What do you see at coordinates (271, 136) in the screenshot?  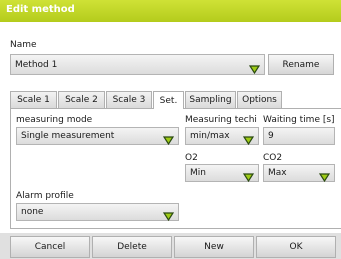 I see `waiting-time-value: 9` at bounding box center [271, 136].